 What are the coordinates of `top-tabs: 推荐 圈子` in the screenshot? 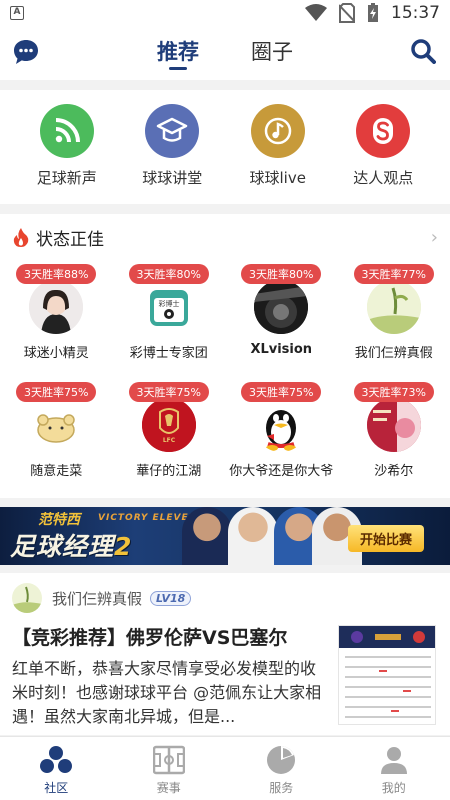 It's located at (225, 53).